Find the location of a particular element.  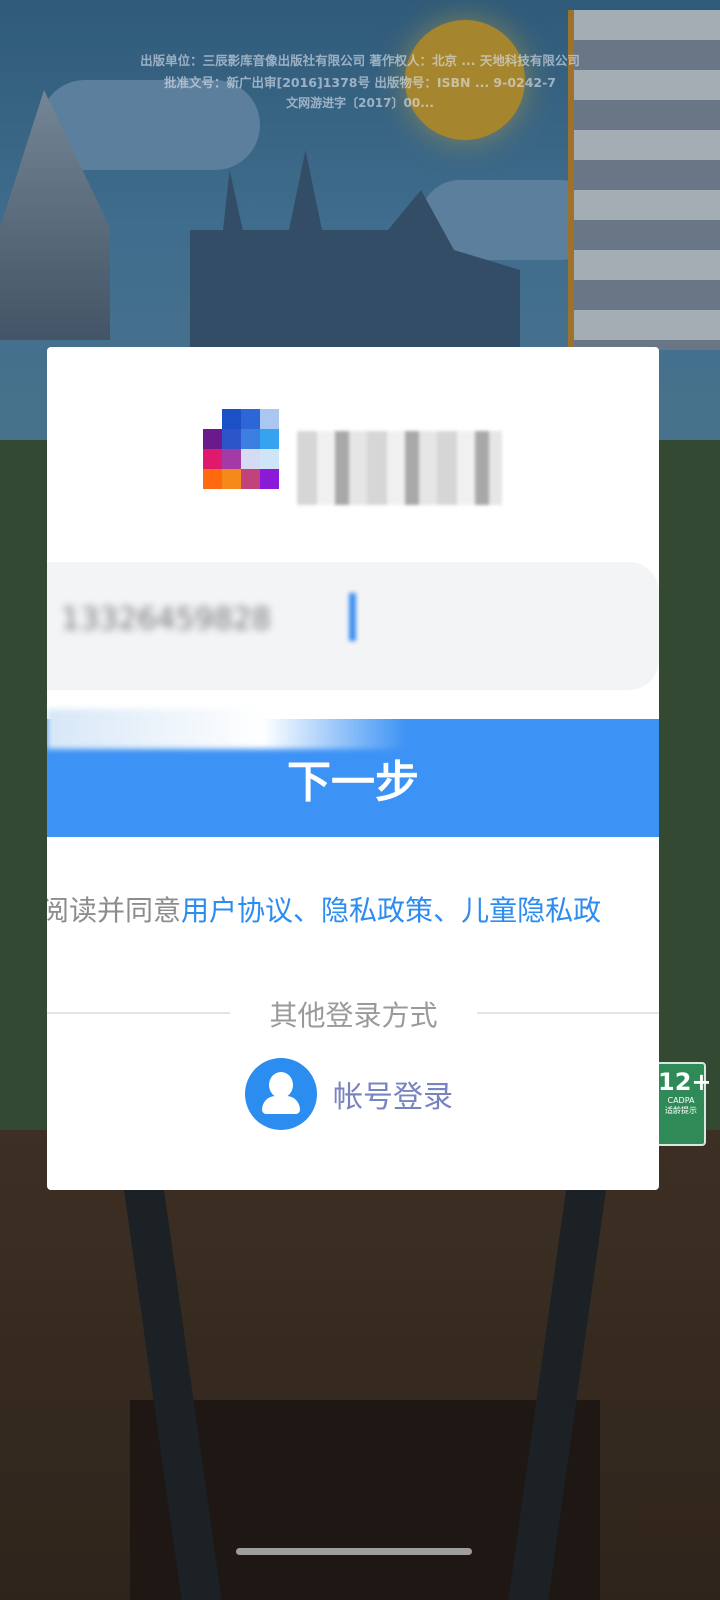

phone-value: 13326459828 is located at coordinates (166, 619).